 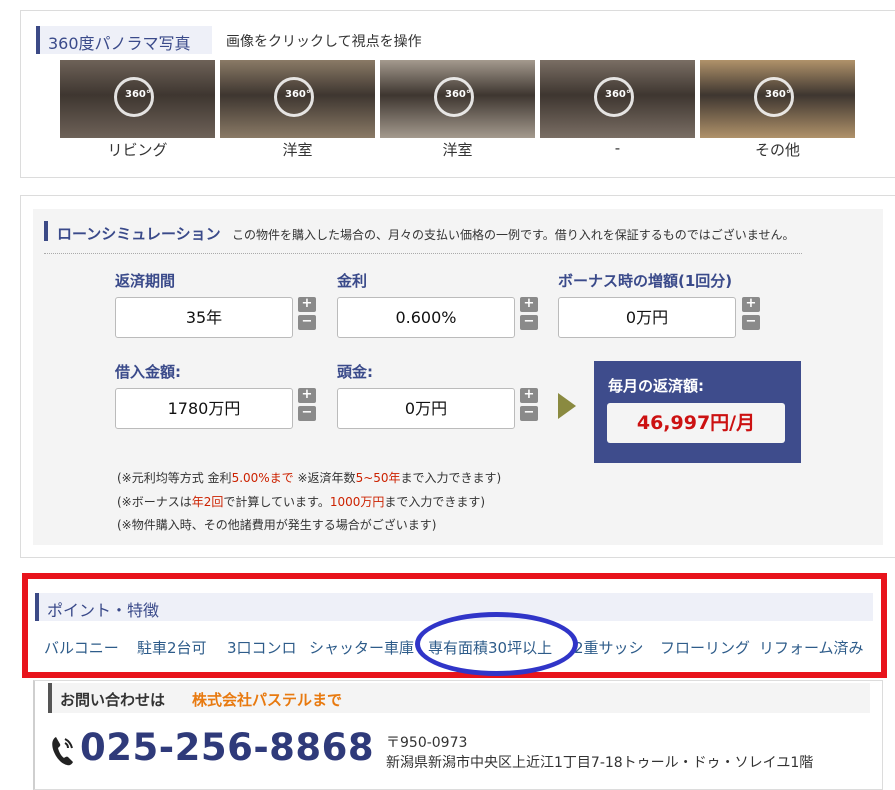 I want to click on panorama-thumb-living: 360°, so click(x=137, y=99).